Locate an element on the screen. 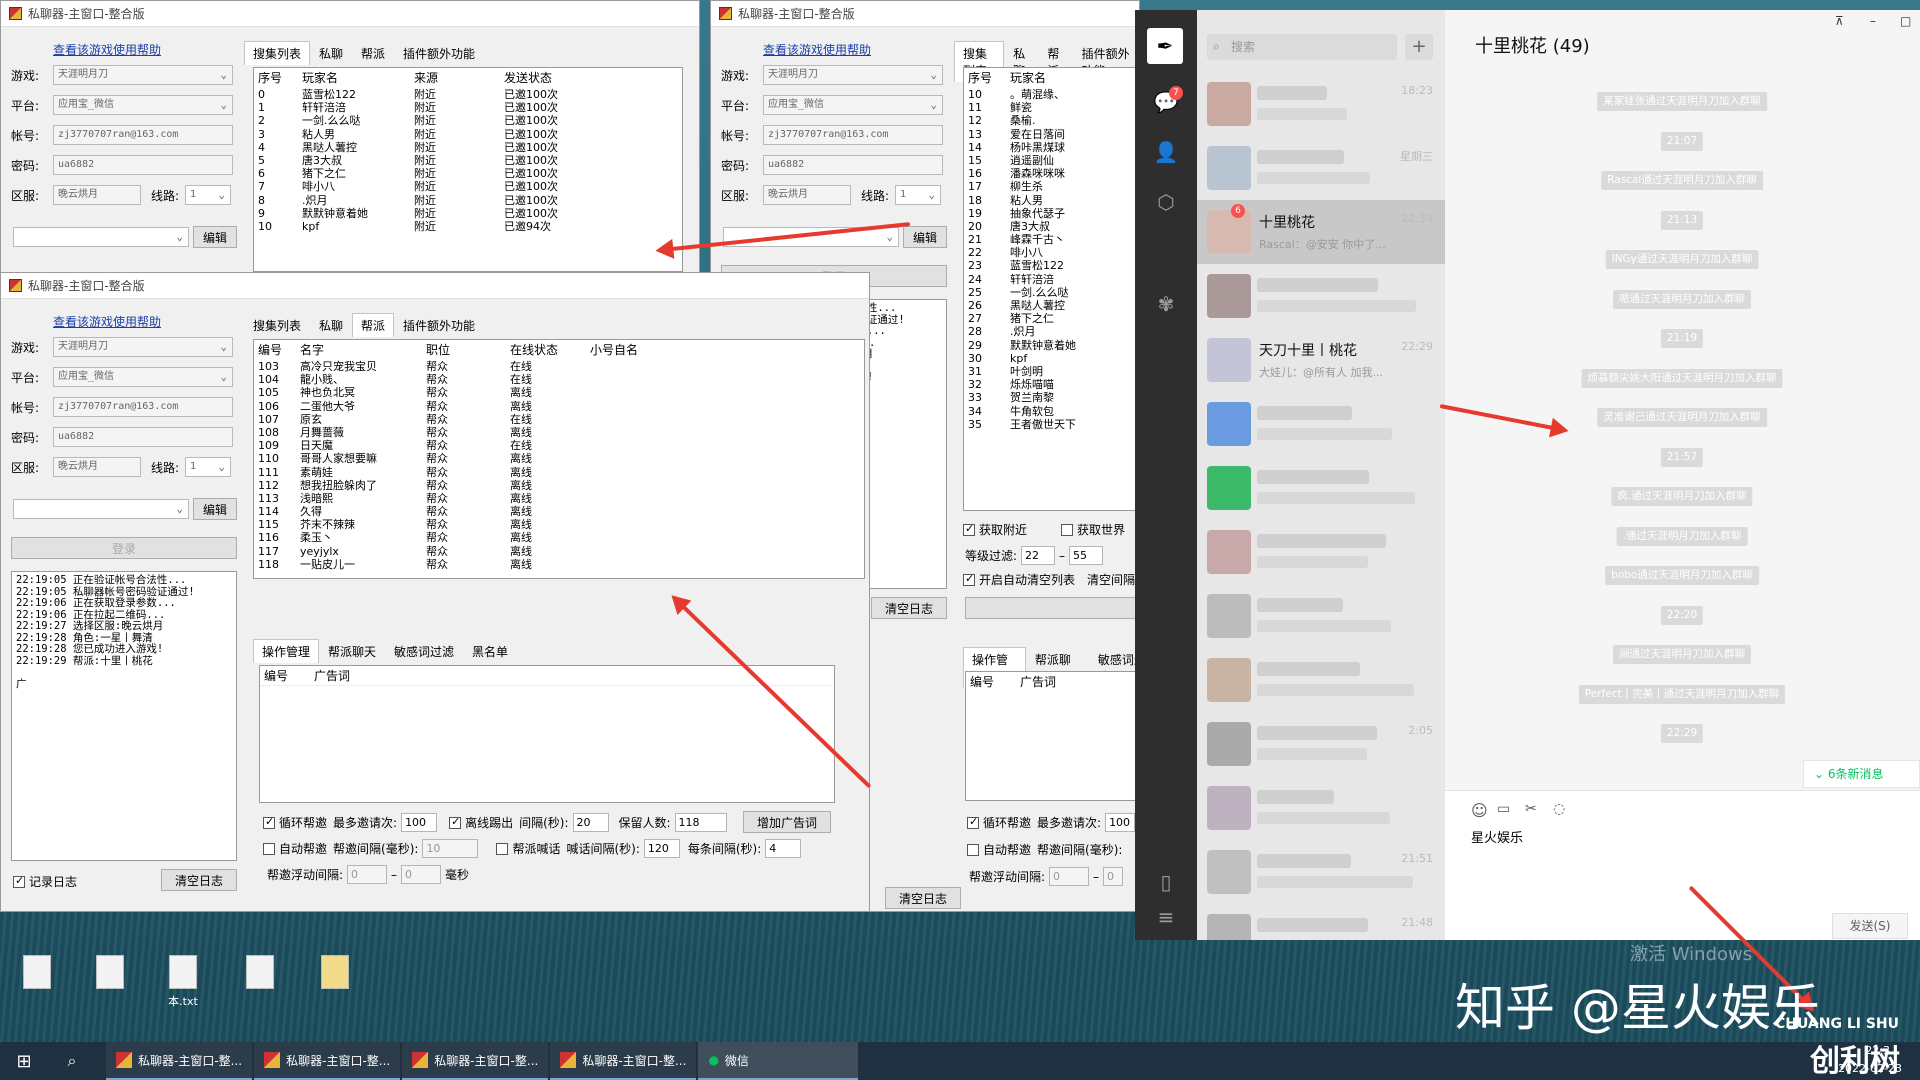  table-row: 28 .炽月 is located at coordinates (1051, 331).